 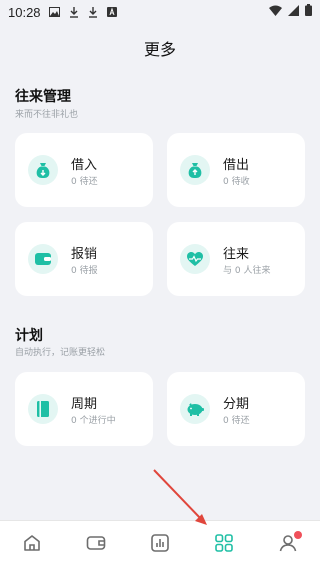 What do you see at coordinates (308, 12) in the screenshot?
I see `battery-icon` at bounding box center [308, 12].